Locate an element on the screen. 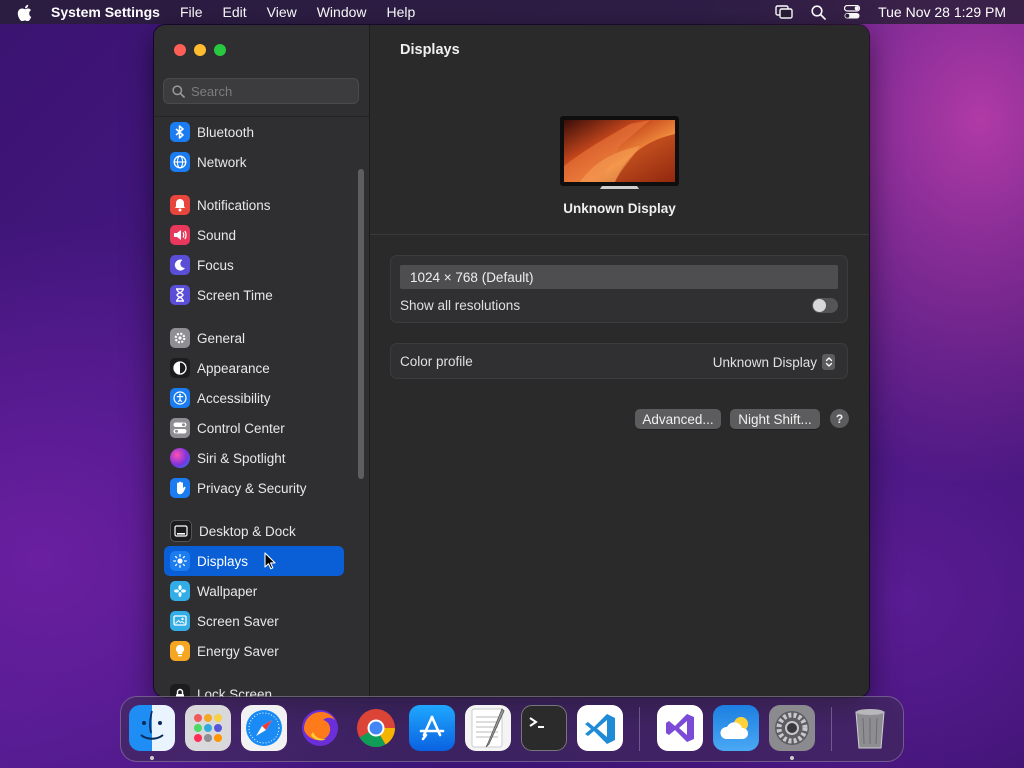 The height and width of the screenshot is (768, 1024). menu-window: Window is located at coordinates (342, 12).